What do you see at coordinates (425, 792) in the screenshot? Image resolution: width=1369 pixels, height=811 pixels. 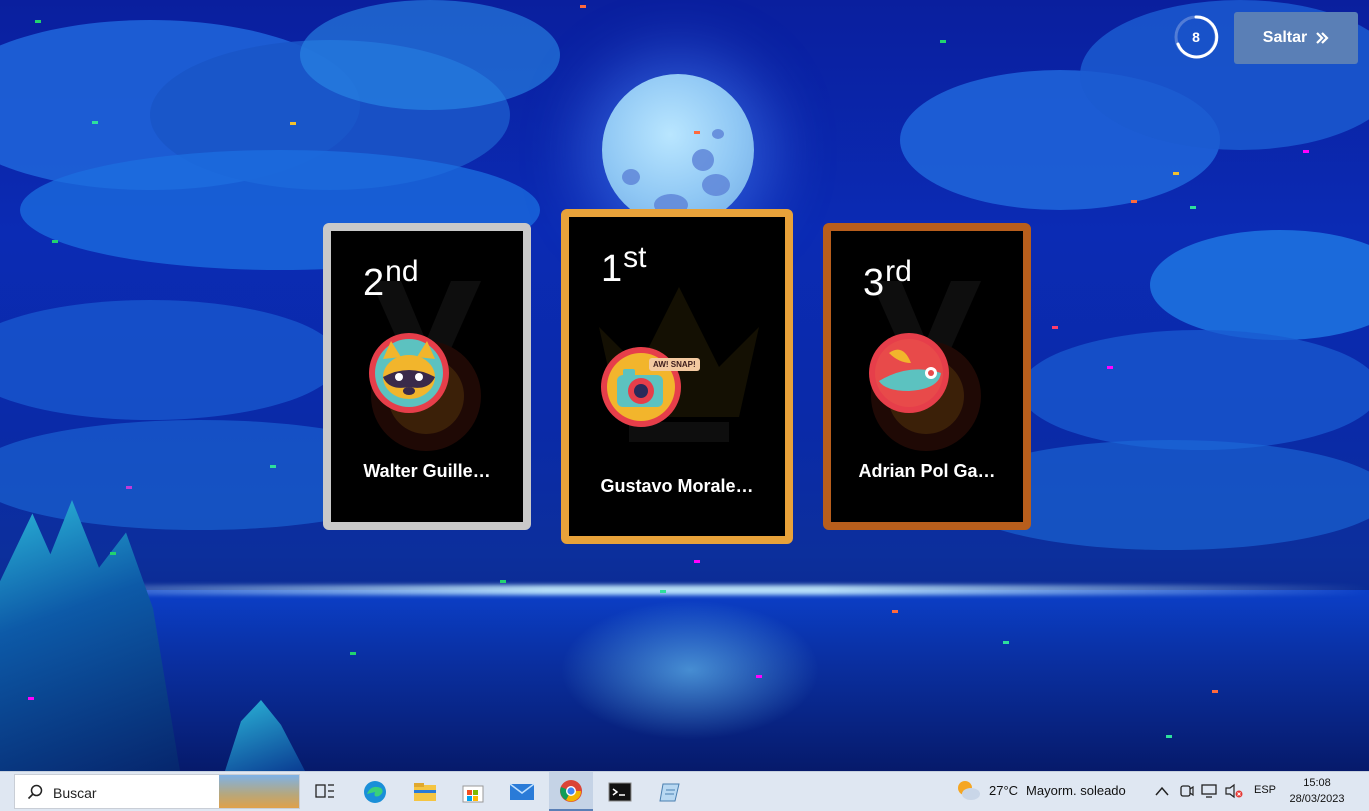 I see `file-explorer-icon` at bounding box center [425, 792].